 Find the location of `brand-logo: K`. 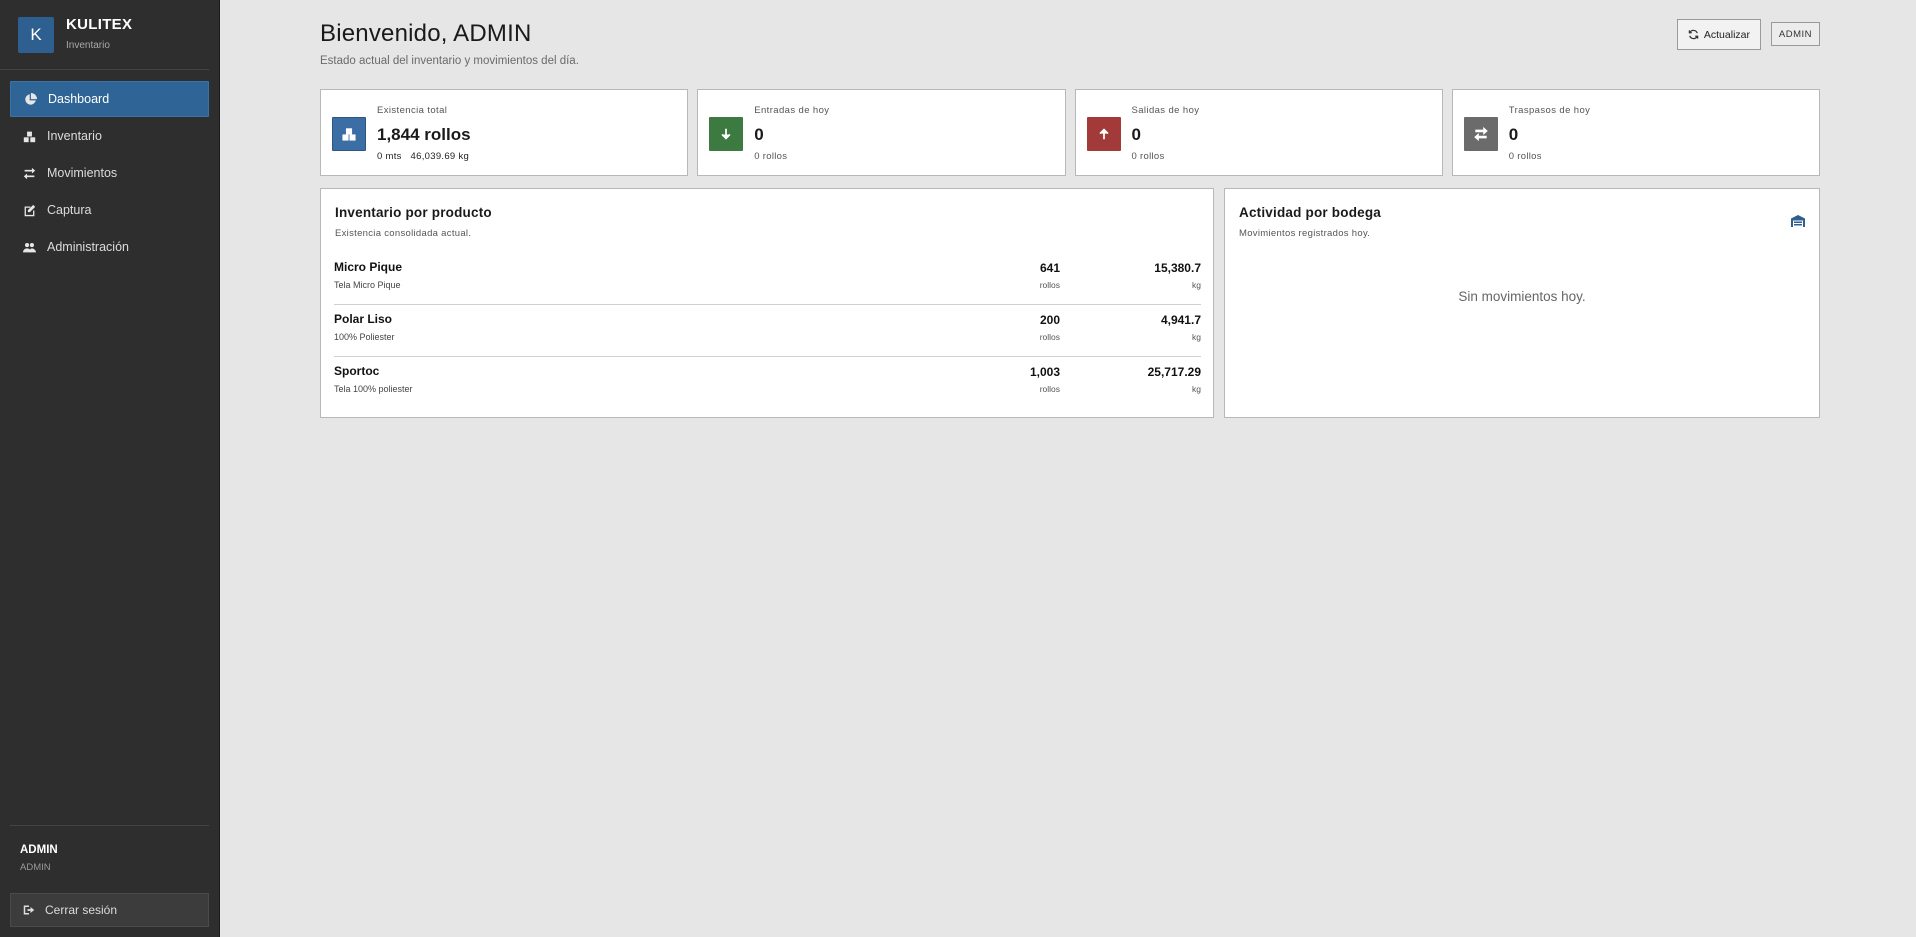

brand-logo: K is located at coordinates (36, 35).